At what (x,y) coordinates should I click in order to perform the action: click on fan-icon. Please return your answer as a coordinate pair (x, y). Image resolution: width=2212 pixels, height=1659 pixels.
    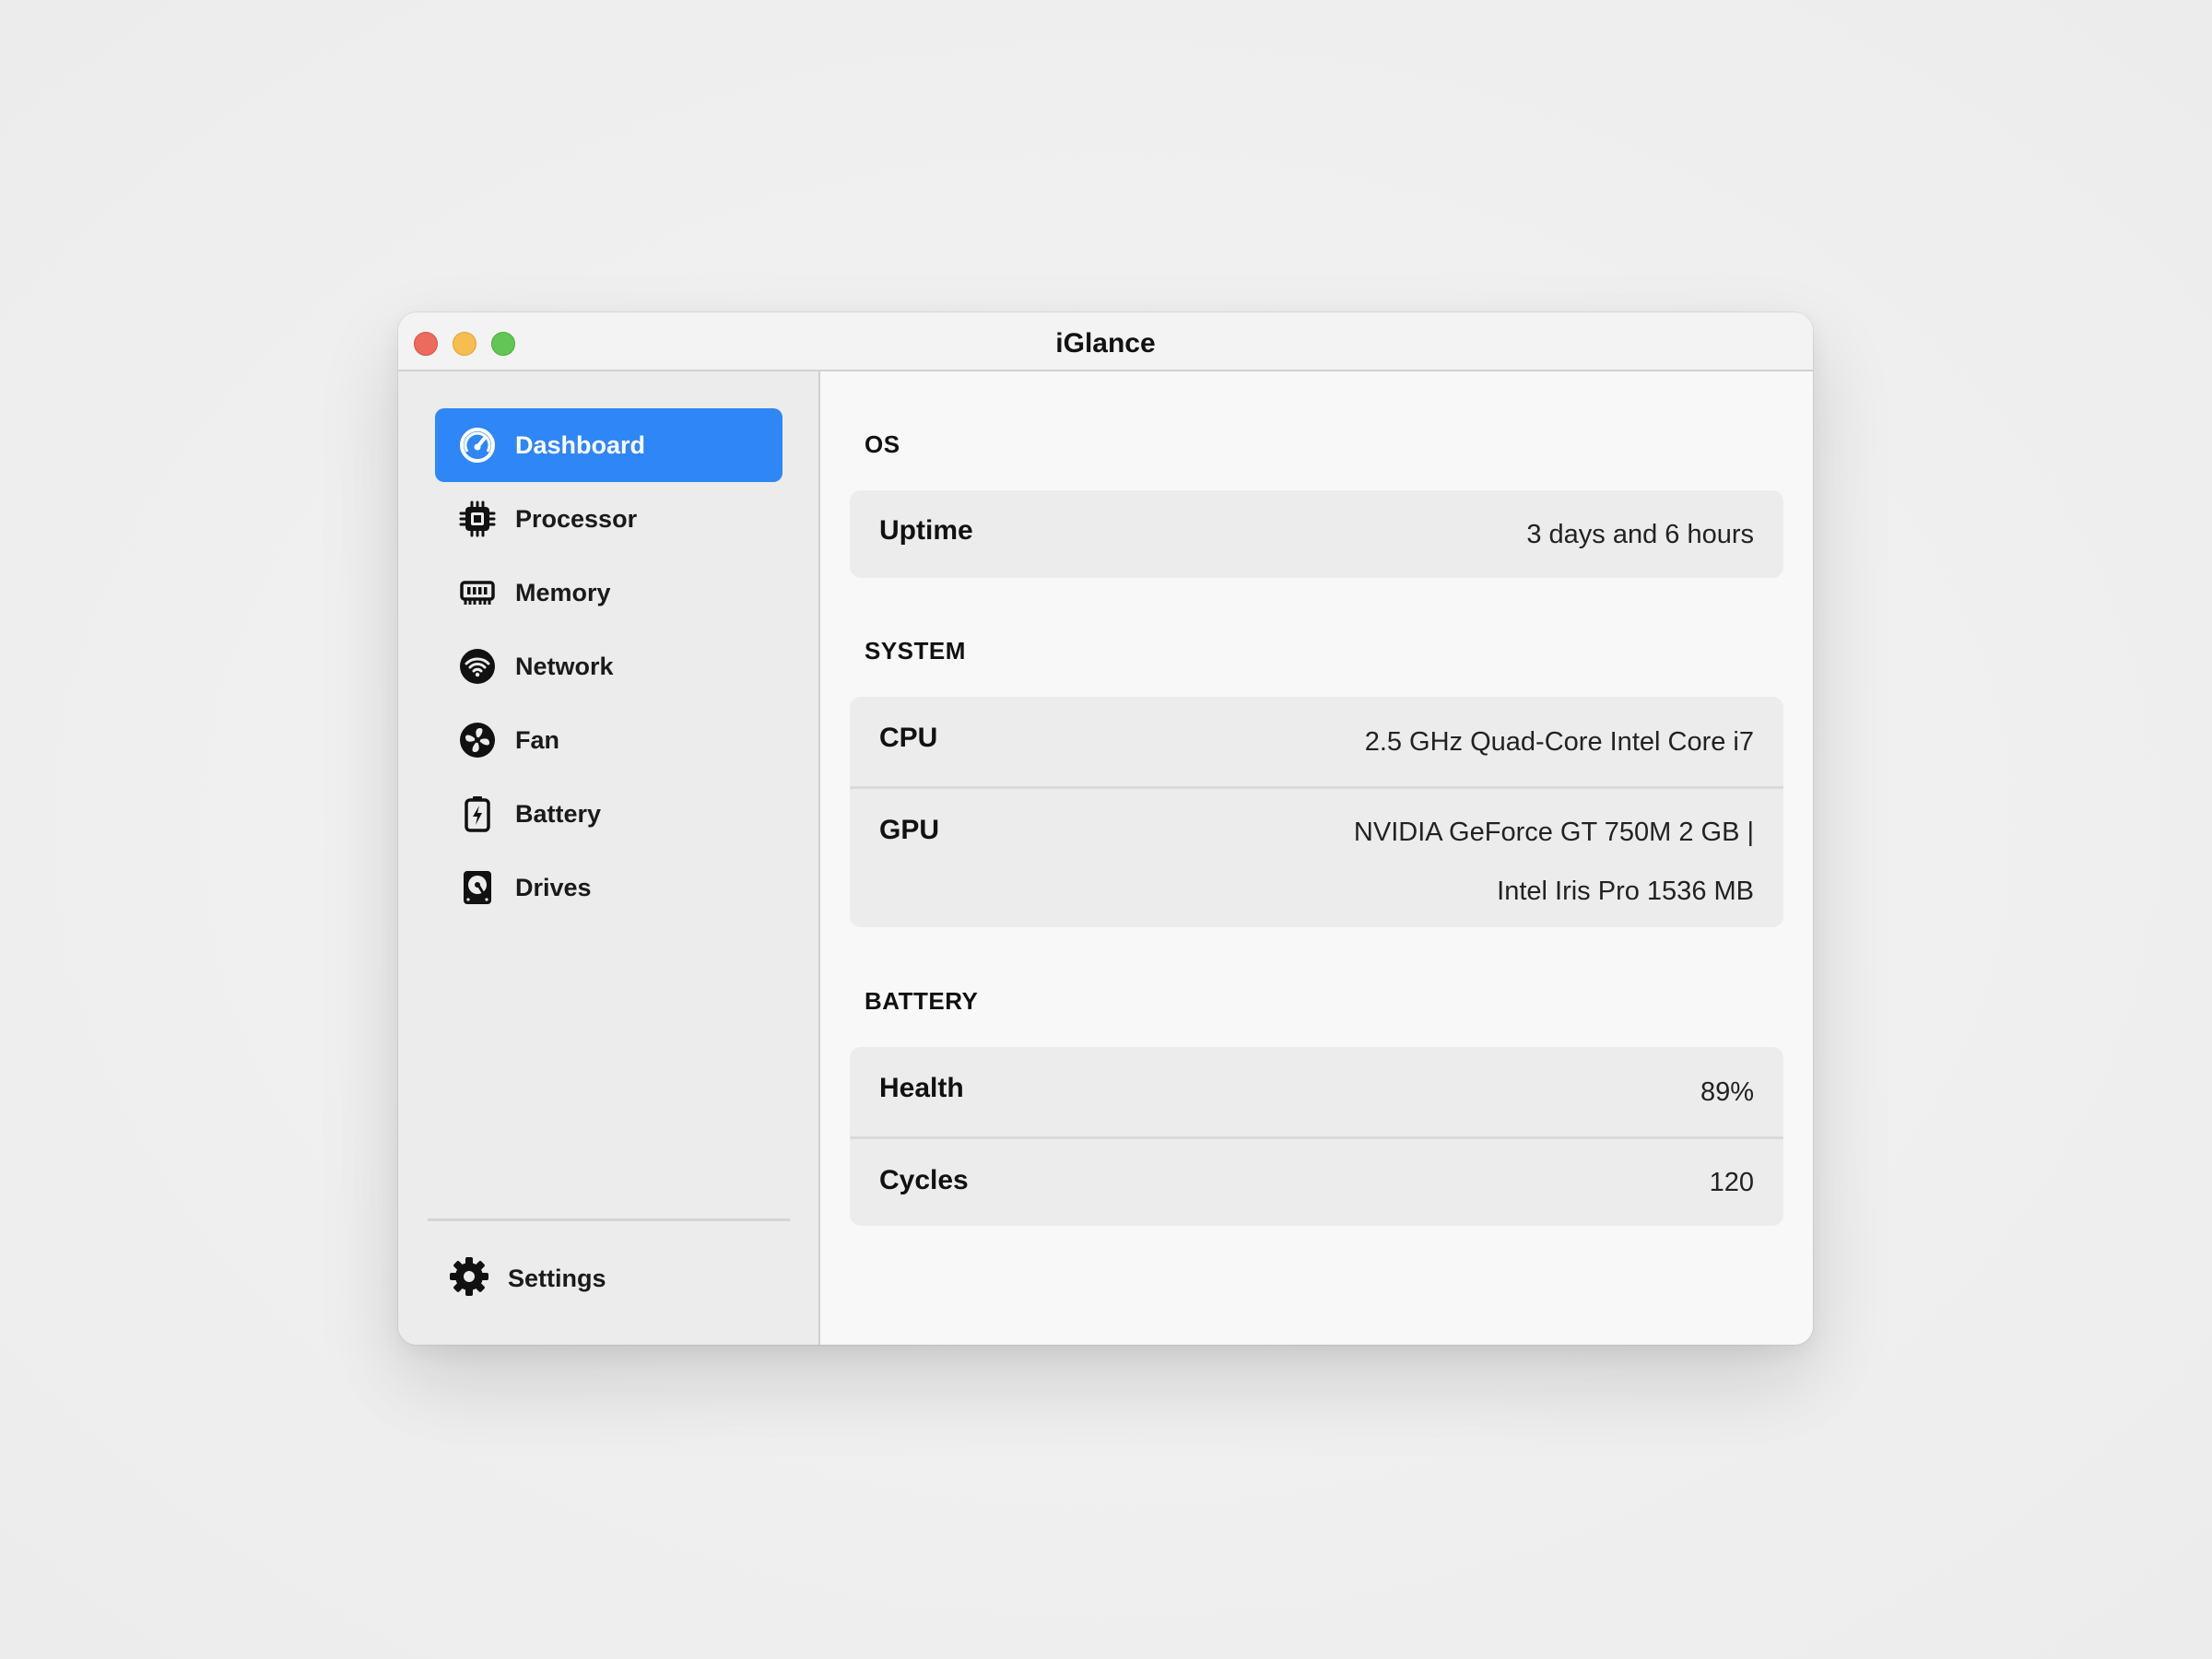
    Looking at the image, I should click on (477, 740).